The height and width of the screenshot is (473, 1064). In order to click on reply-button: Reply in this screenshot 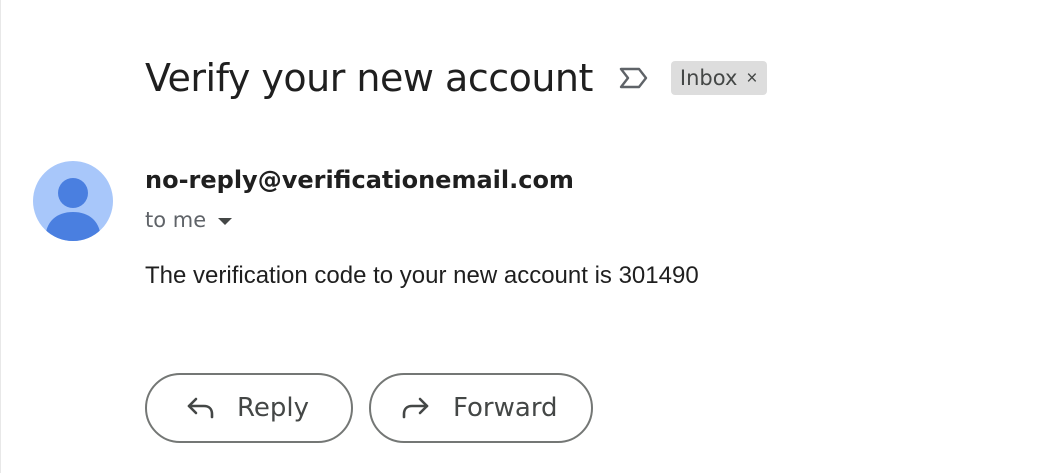, I will do `click(249, 408)`.